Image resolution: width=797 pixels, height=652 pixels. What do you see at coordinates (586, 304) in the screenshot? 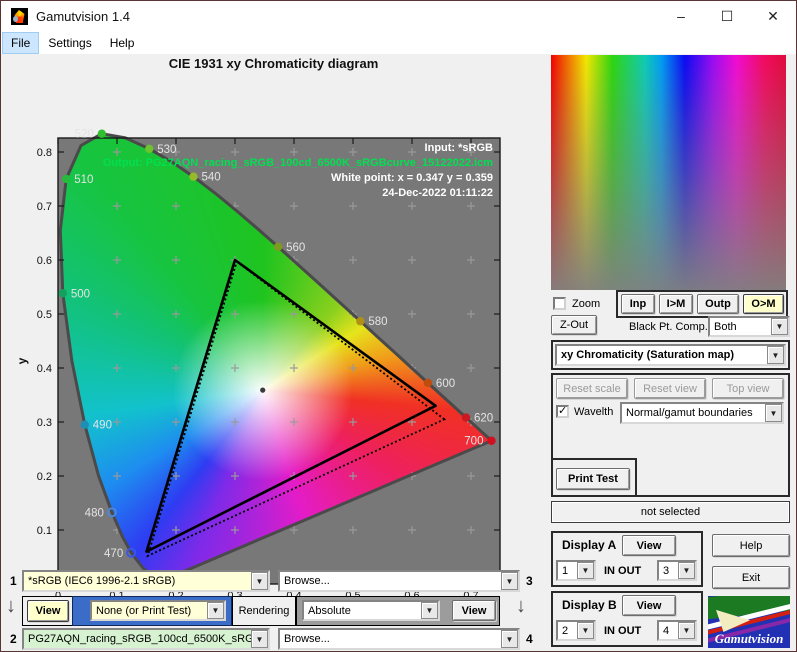
I see `zoom-checkbox-label: Zoom` at bounding box center [586, 304].